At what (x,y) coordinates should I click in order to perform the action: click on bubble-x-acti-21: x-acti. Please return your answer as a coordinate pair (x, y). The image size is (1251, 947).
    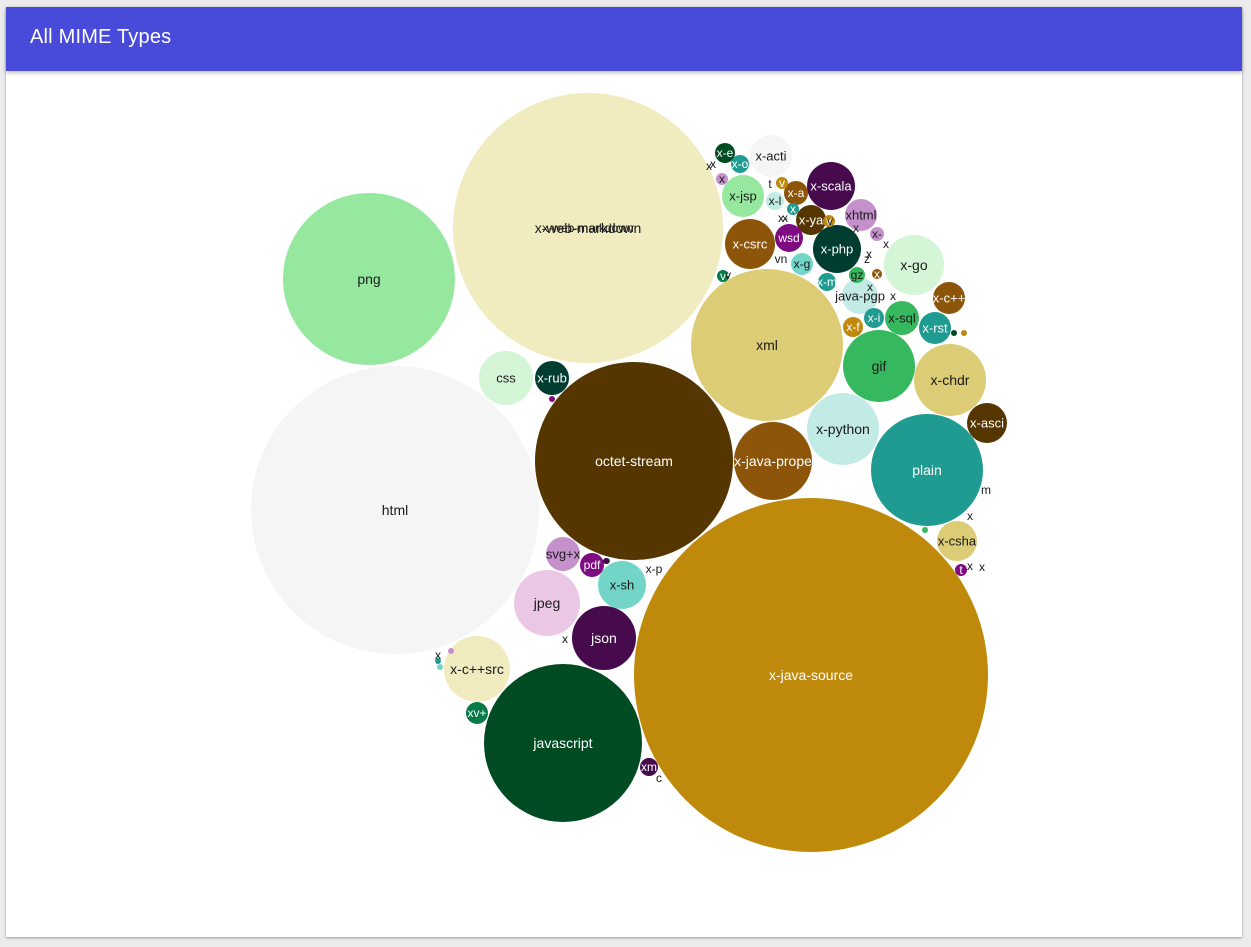
    Looking at the image, I should click on (771, 156).